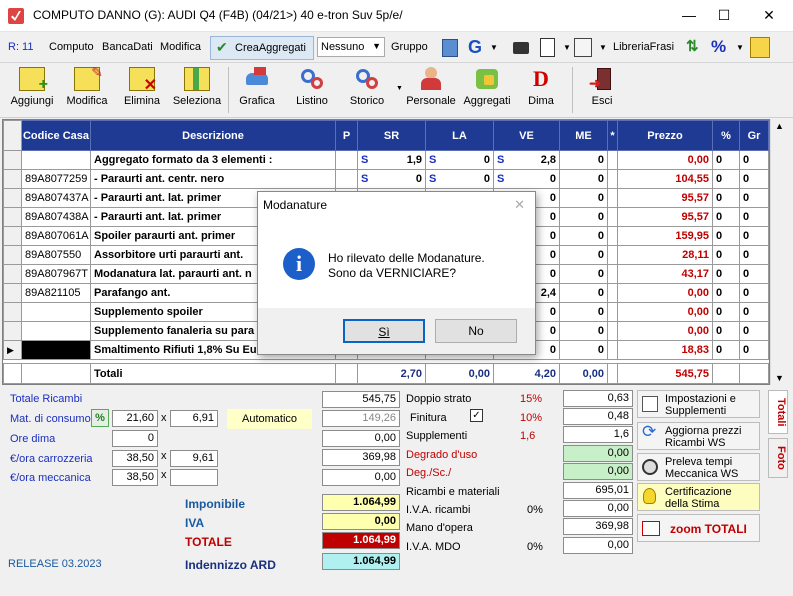 Image resolution: width=793 pixels, height=596 pixels. Describe the element at coordinates (494, 47) in the screenshot. I see `dropdown-arrow-icon: ▼` at that location.